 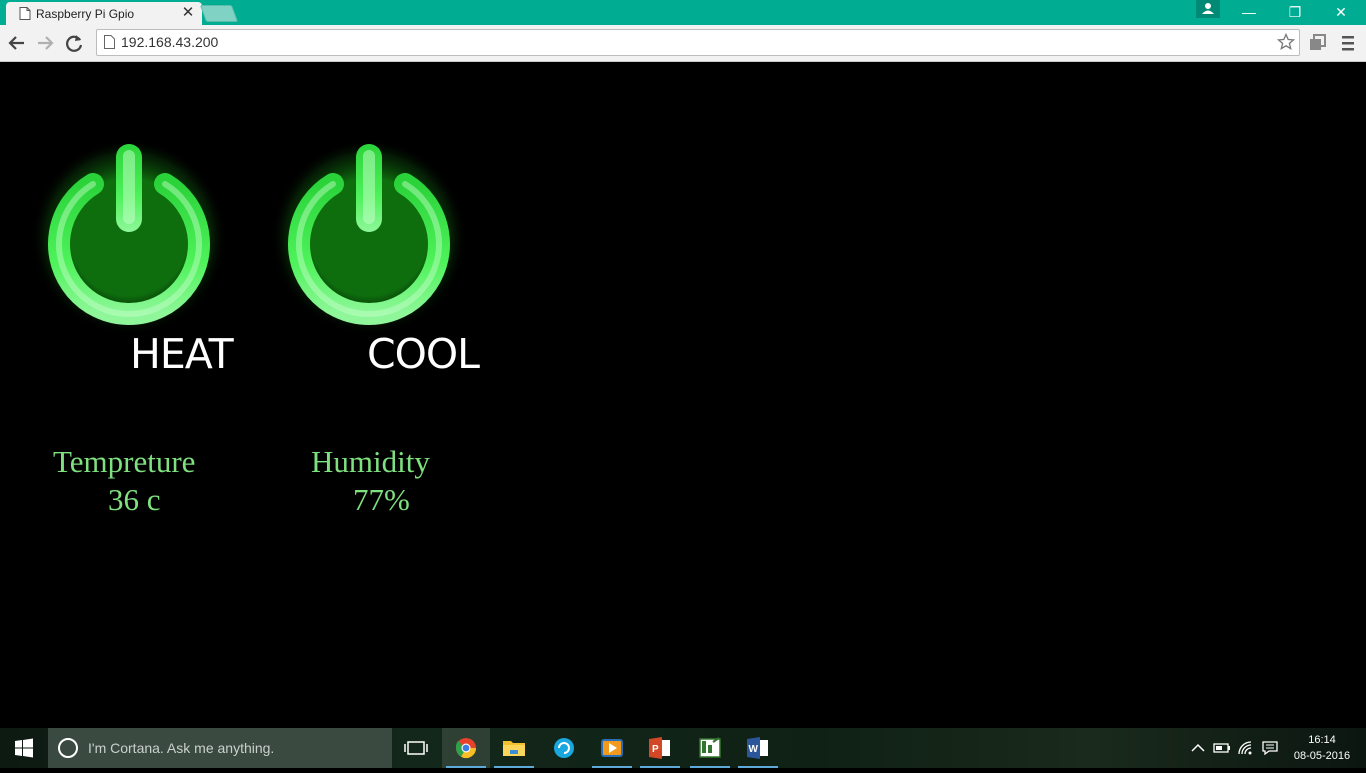 I want to click on taskbar-powerpoint: P, so click(x=660, y=748).